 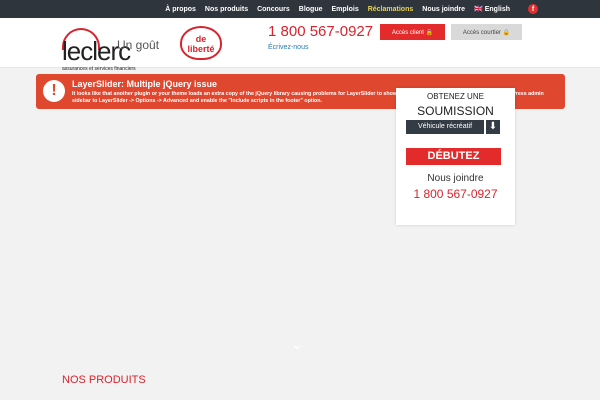 What do you see at coordinates (54, 91) in the screenshot?
I see `warning-icon: !` at bounding box center [54, 91].